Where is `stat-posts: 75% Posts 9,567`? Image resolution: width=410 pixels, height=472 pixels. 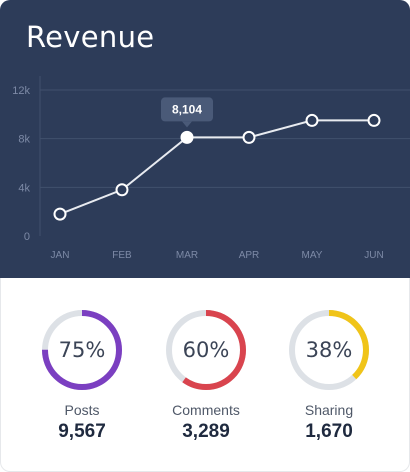
stat-posts: 75% Posts 9,567 is located at coordinates (82, 375).